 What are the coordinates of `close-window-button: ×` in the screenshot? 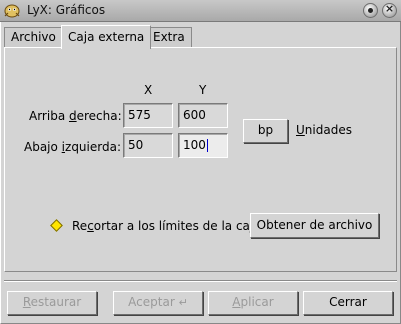 It's located at (389, 10).